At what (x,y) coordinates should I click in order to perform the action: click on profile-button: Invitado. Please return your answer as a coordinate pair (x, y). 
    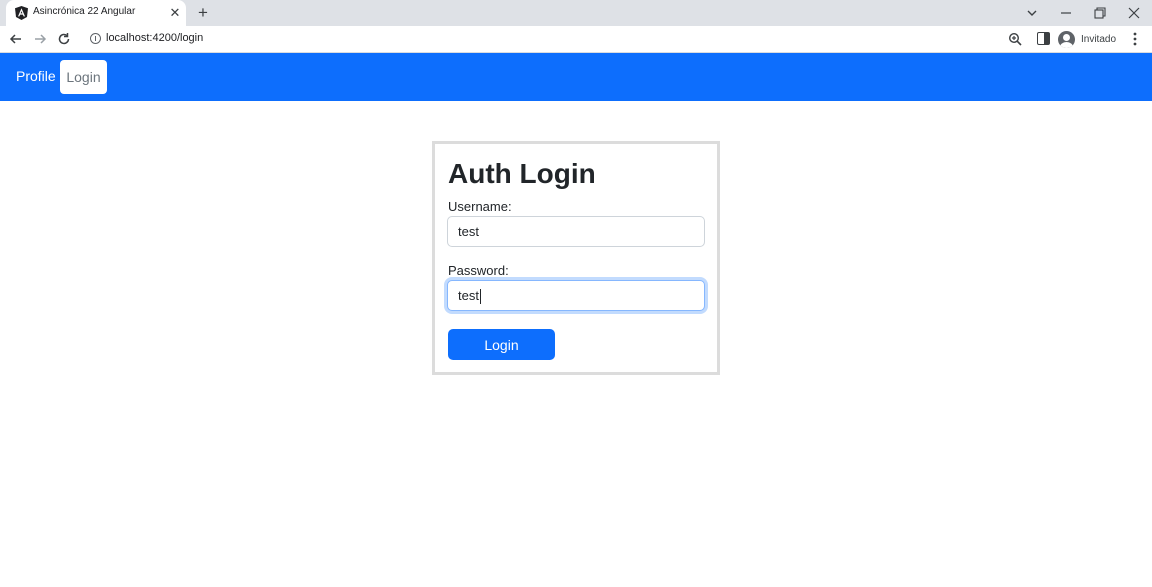
    Looking at the image, I should click on (1087, 39).